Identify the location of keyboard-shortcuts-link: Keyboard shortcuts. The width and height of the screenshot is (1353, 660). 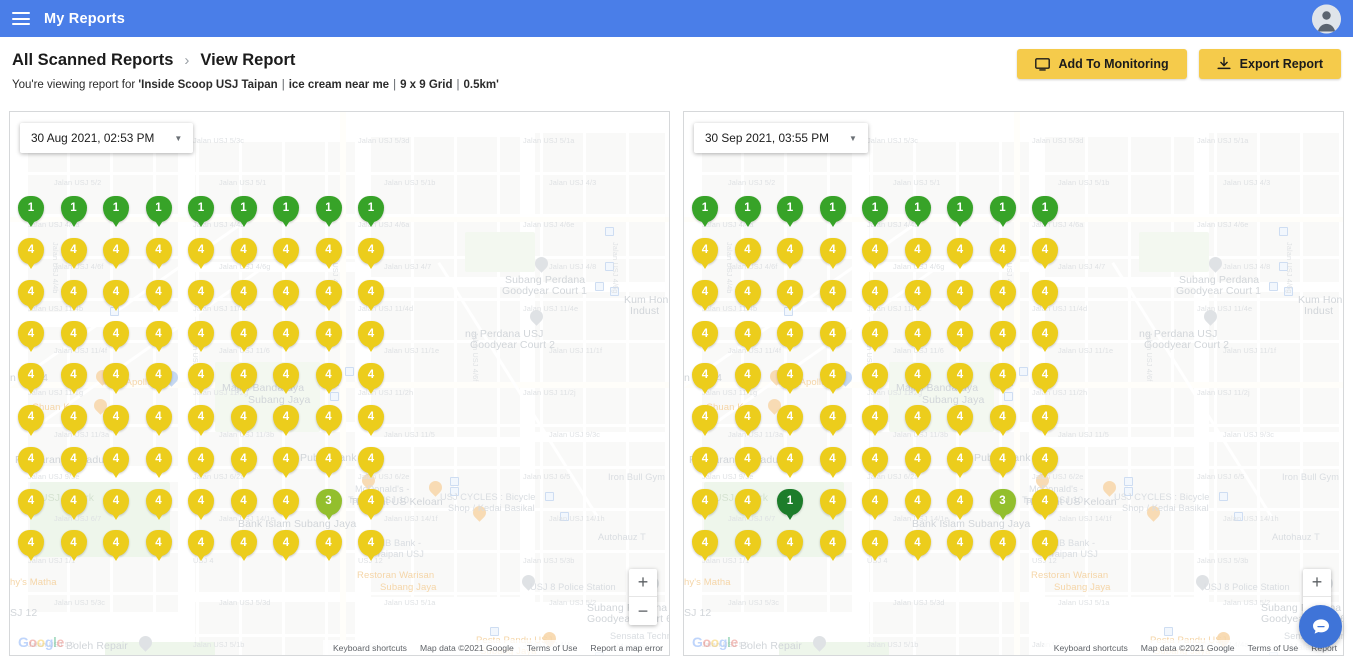
(1091, 648).